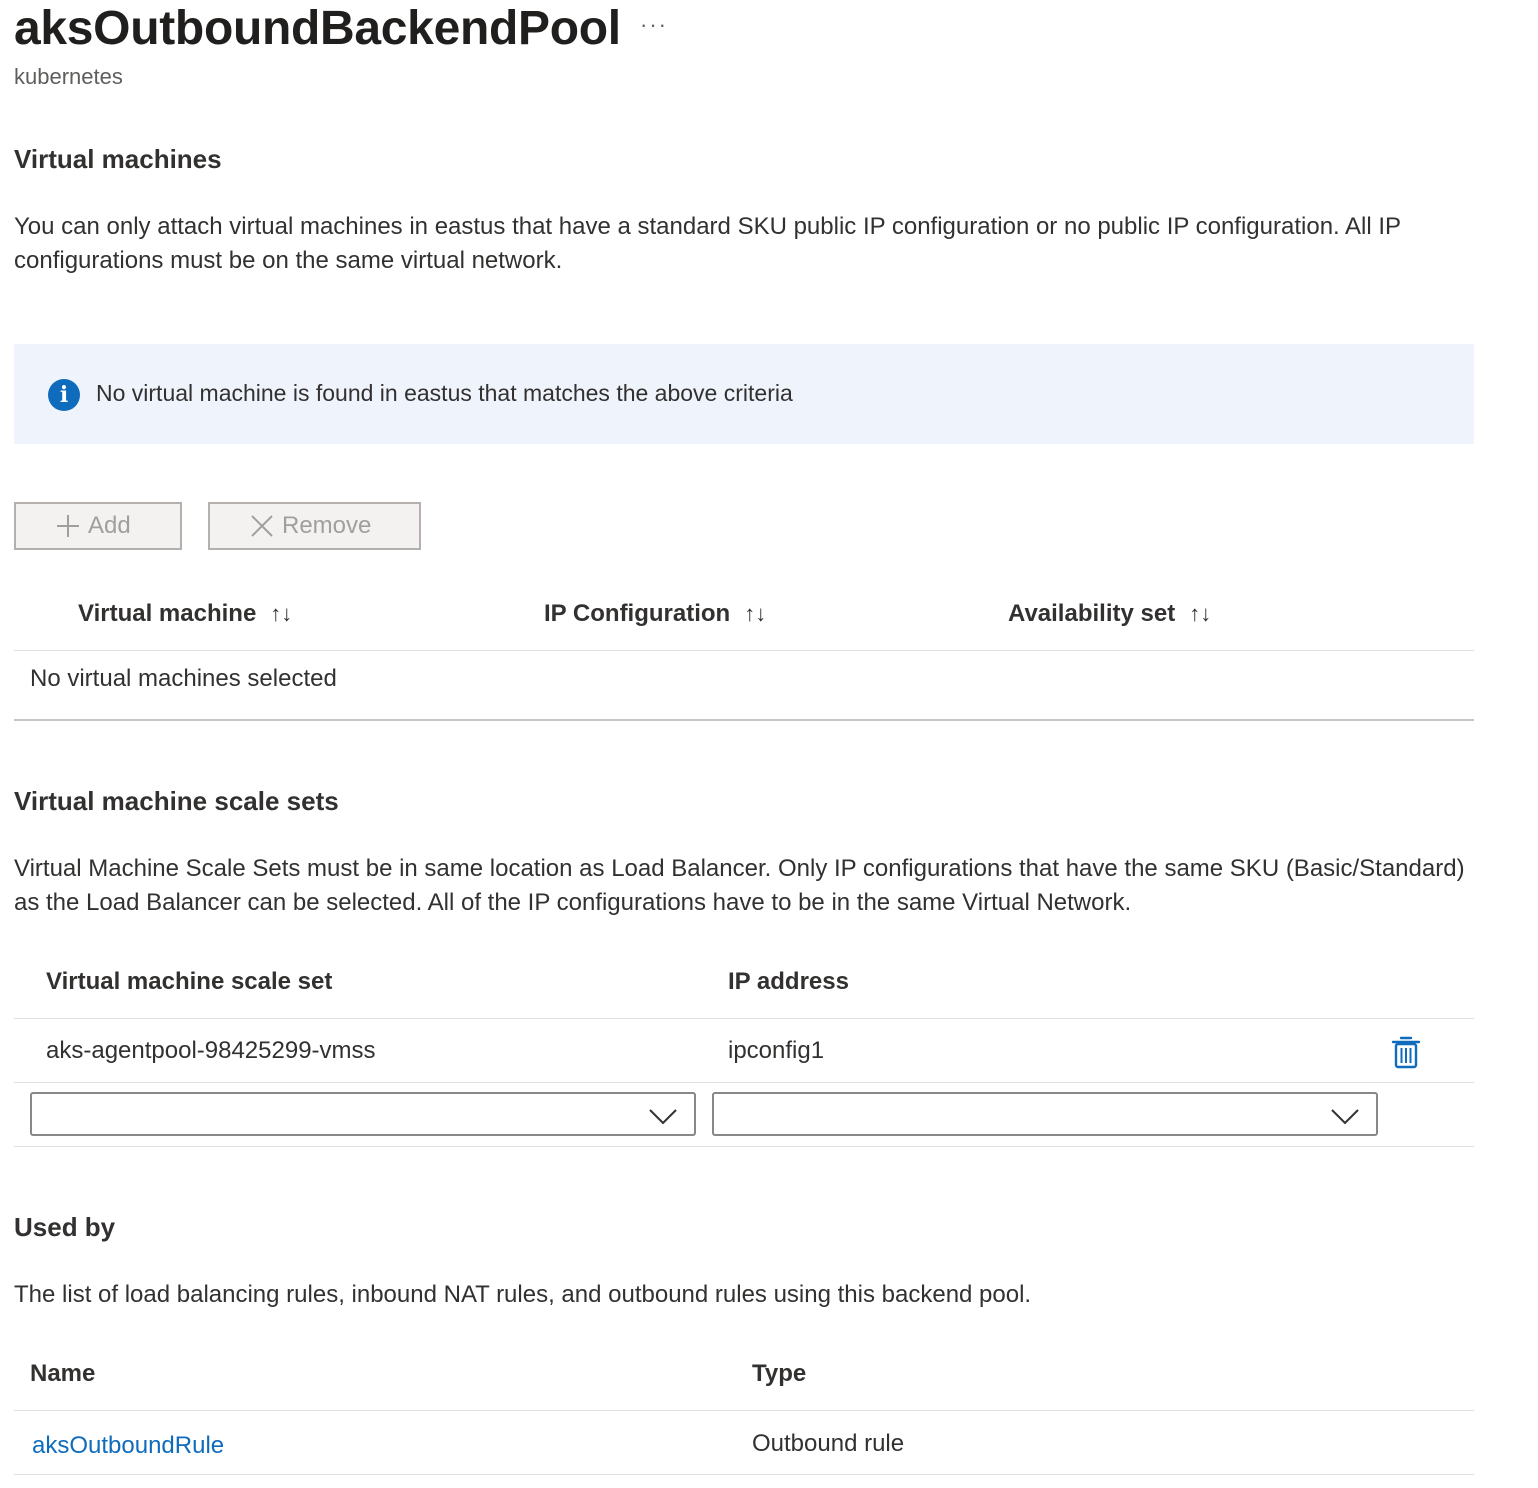 The width and height of the screenshot is (1538, 1488). What do you see at coordinates (65, 1227) in the screenshot?
I see `used-by-heading: Used by` at bounding box center [65, 1227].